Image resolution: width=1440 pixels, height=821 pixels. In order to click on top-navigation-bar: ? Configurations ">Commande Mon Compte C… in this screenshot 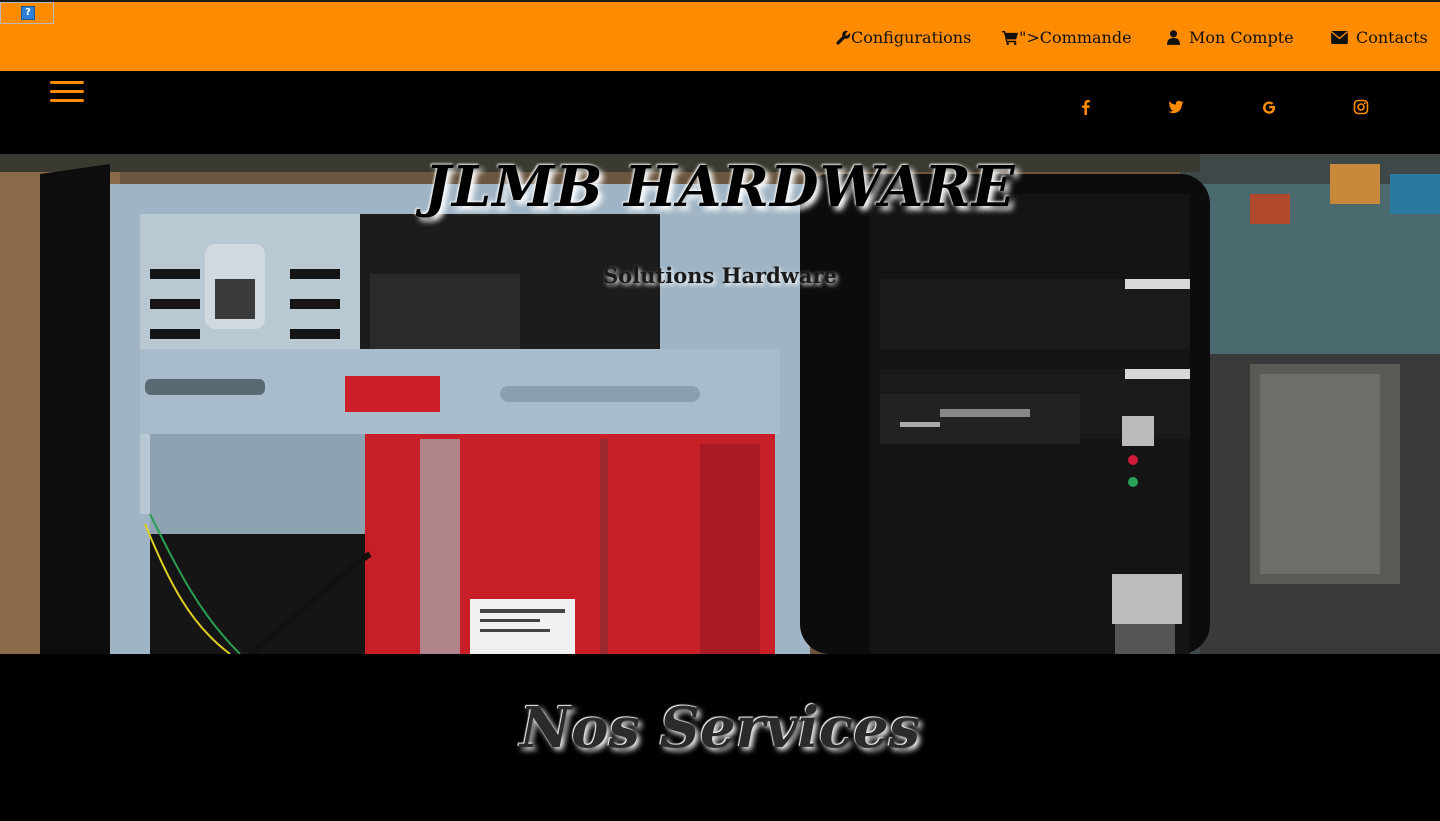, I will do `click(720, 35)`.